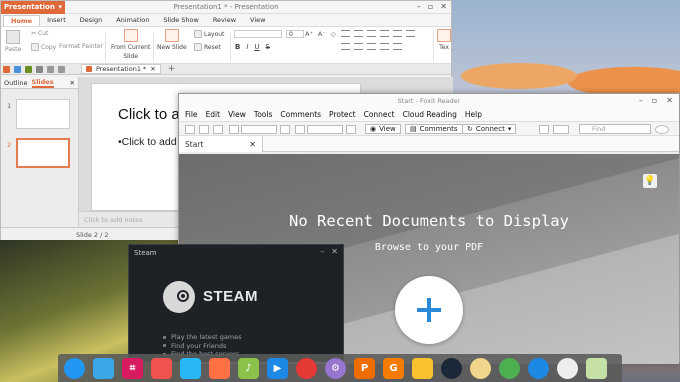 The height and width of the screenshot is (382, 680). I want to click on font-size-field: 0, so click(295, 34).